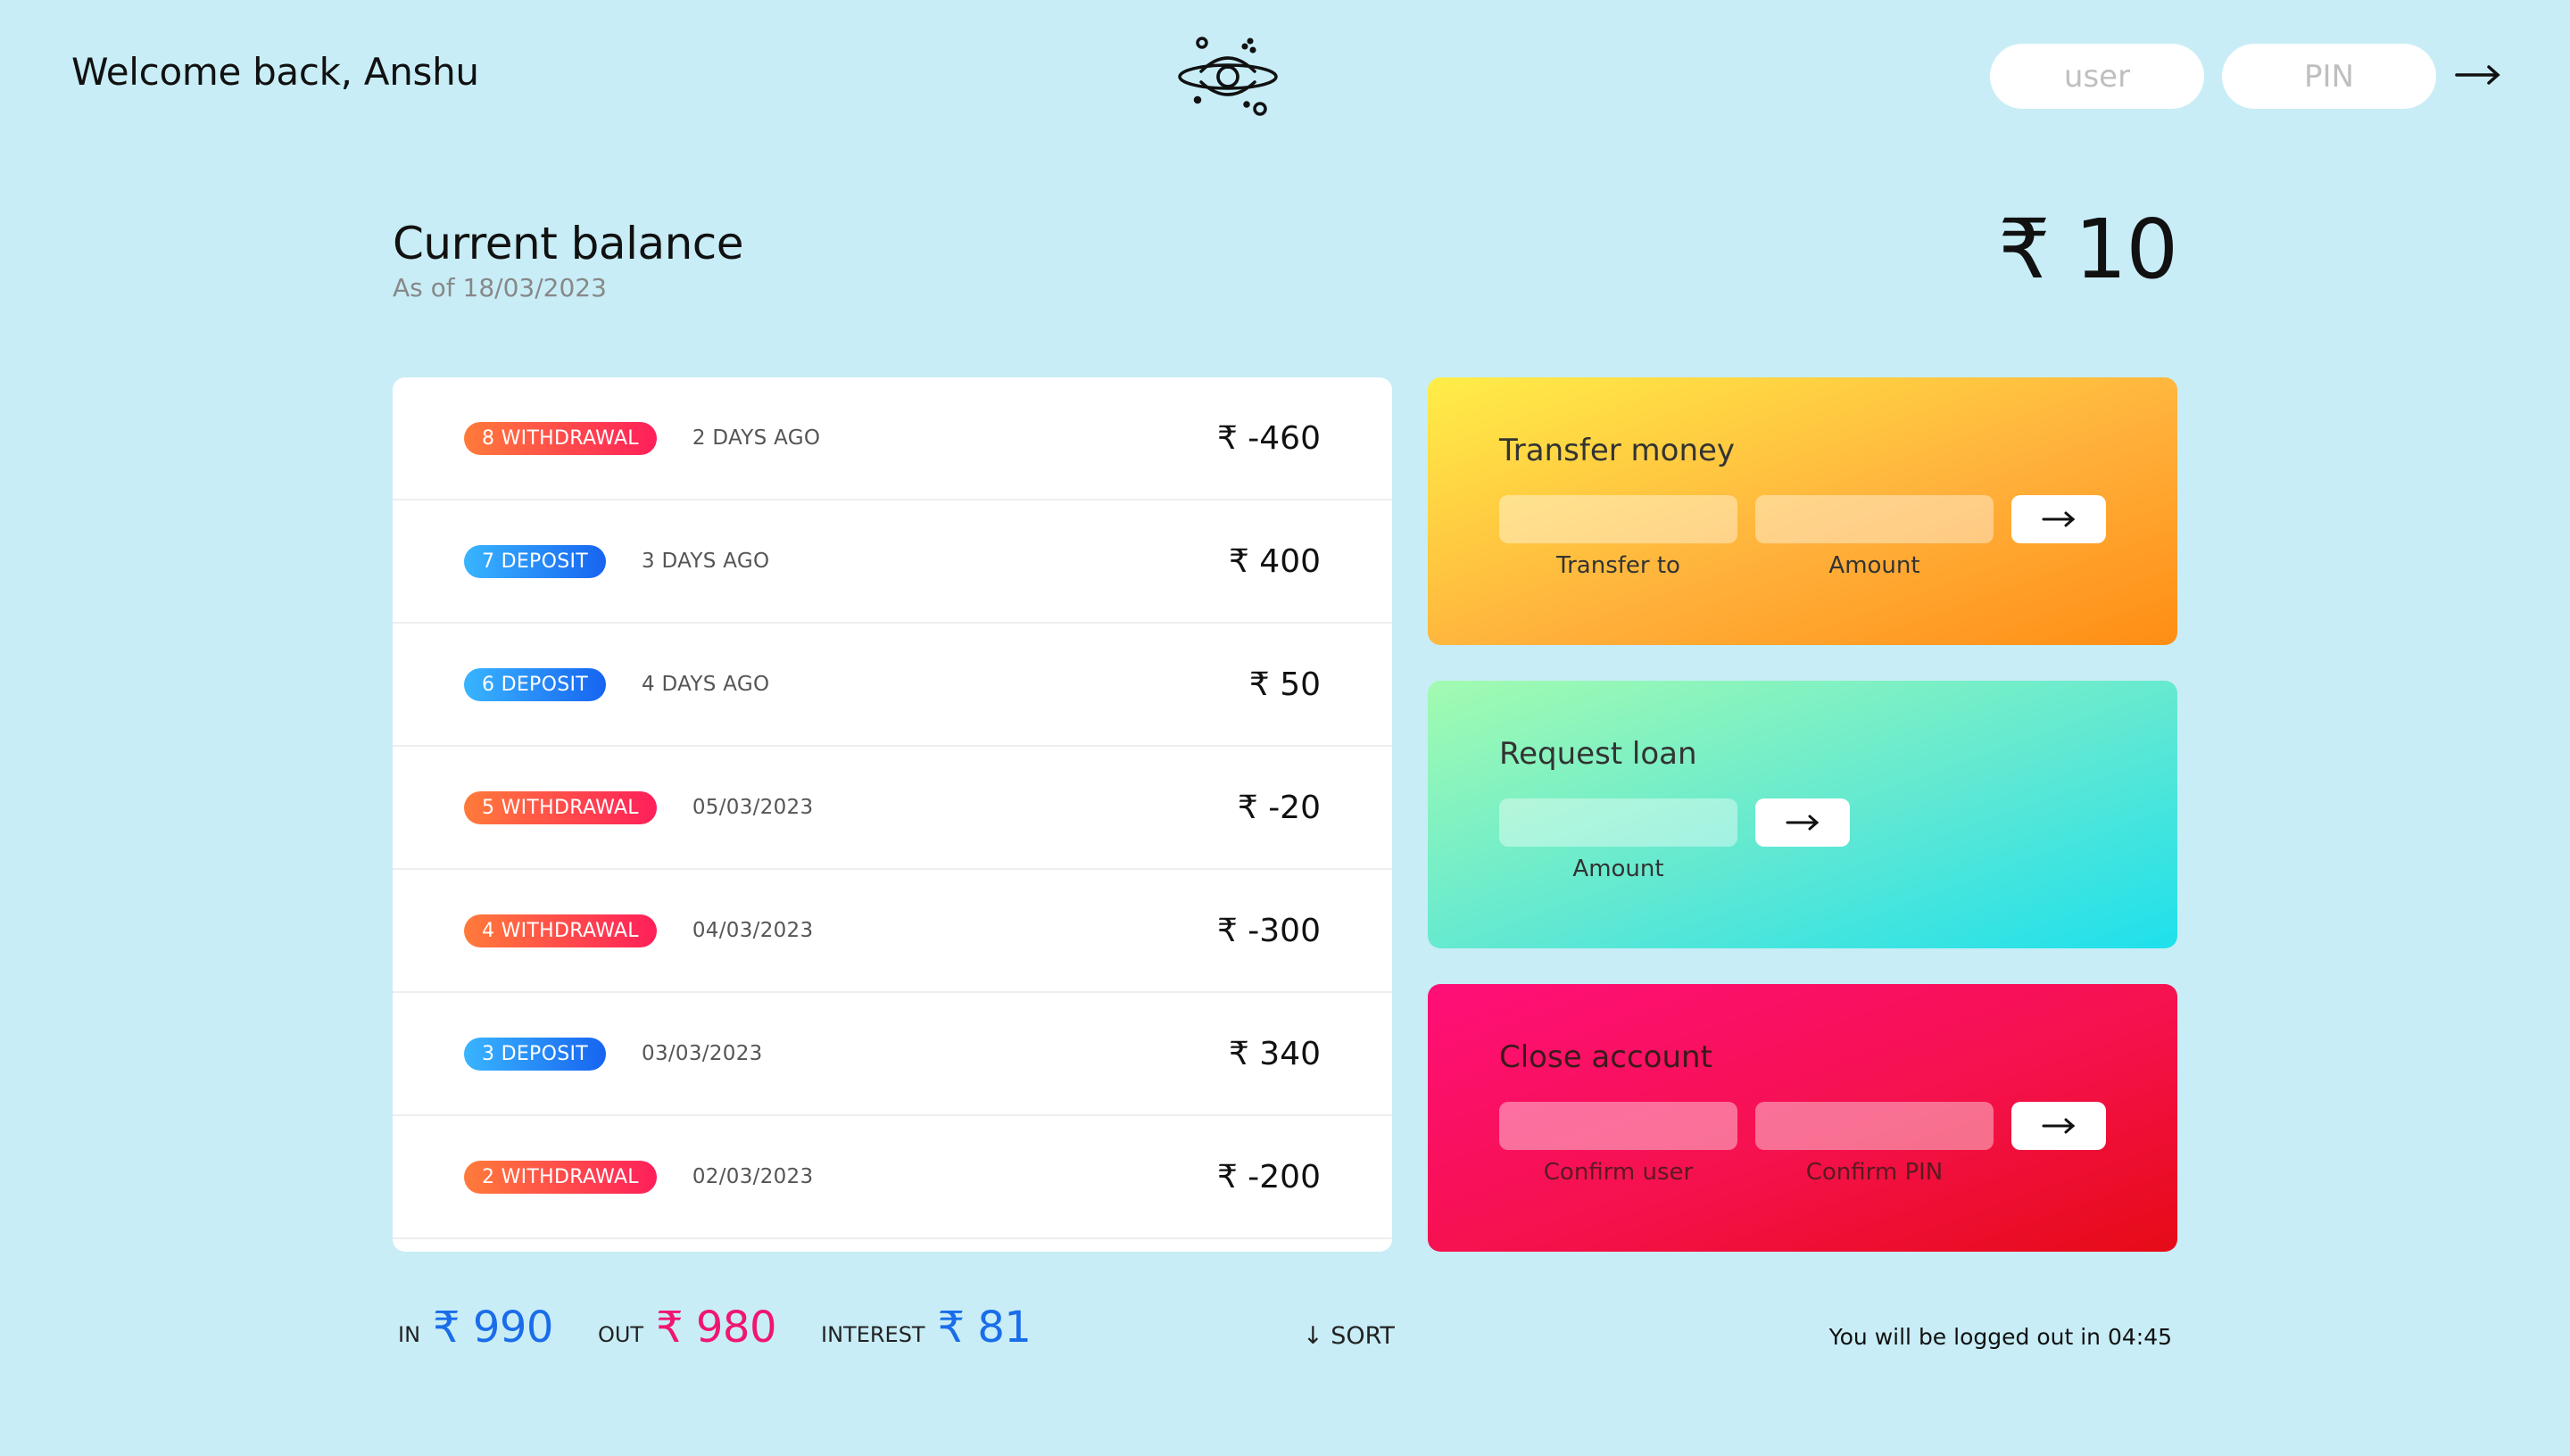  I want to click on close-account-title: Close account, so click(1605, 1057).